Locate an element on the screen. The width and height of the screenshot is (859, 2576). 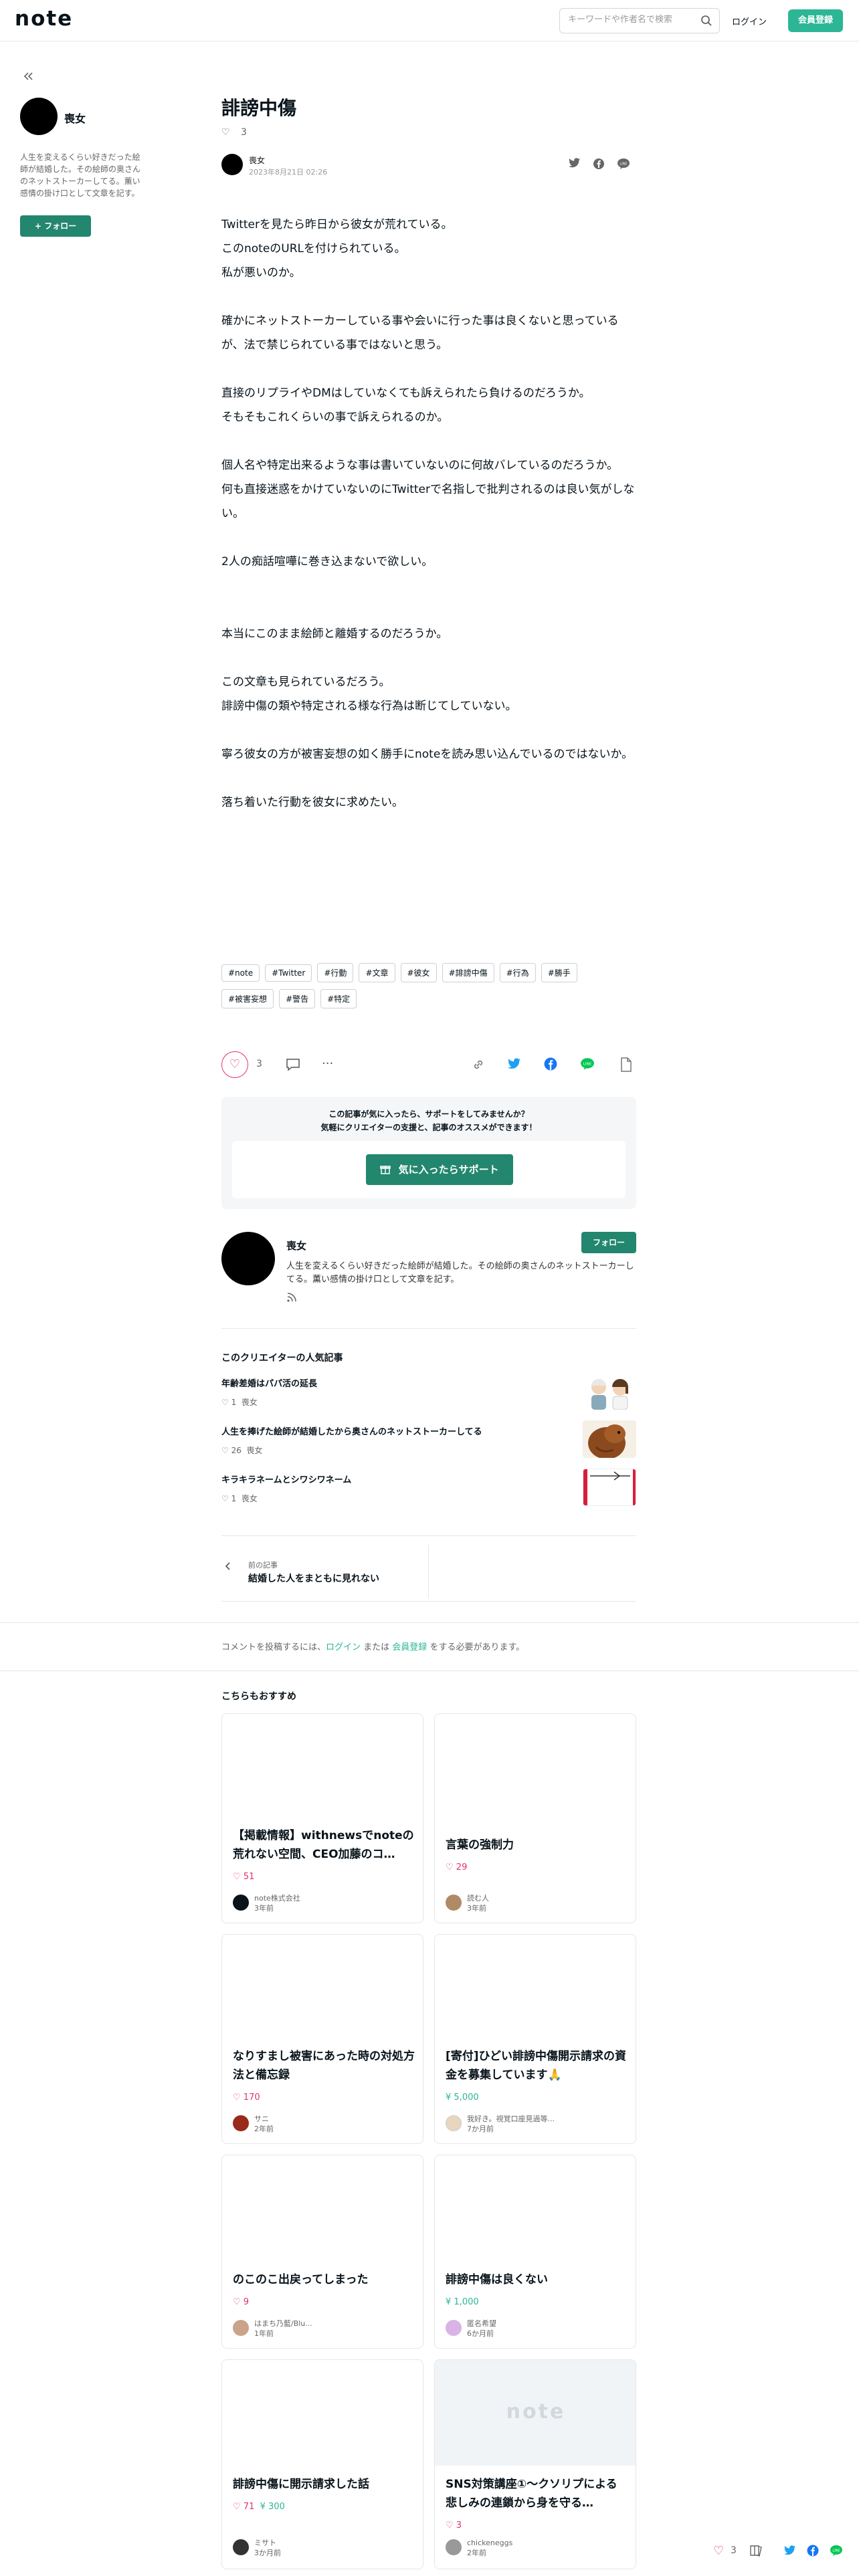
card-likes-count: 29 is located at coordinates (462, 1867).